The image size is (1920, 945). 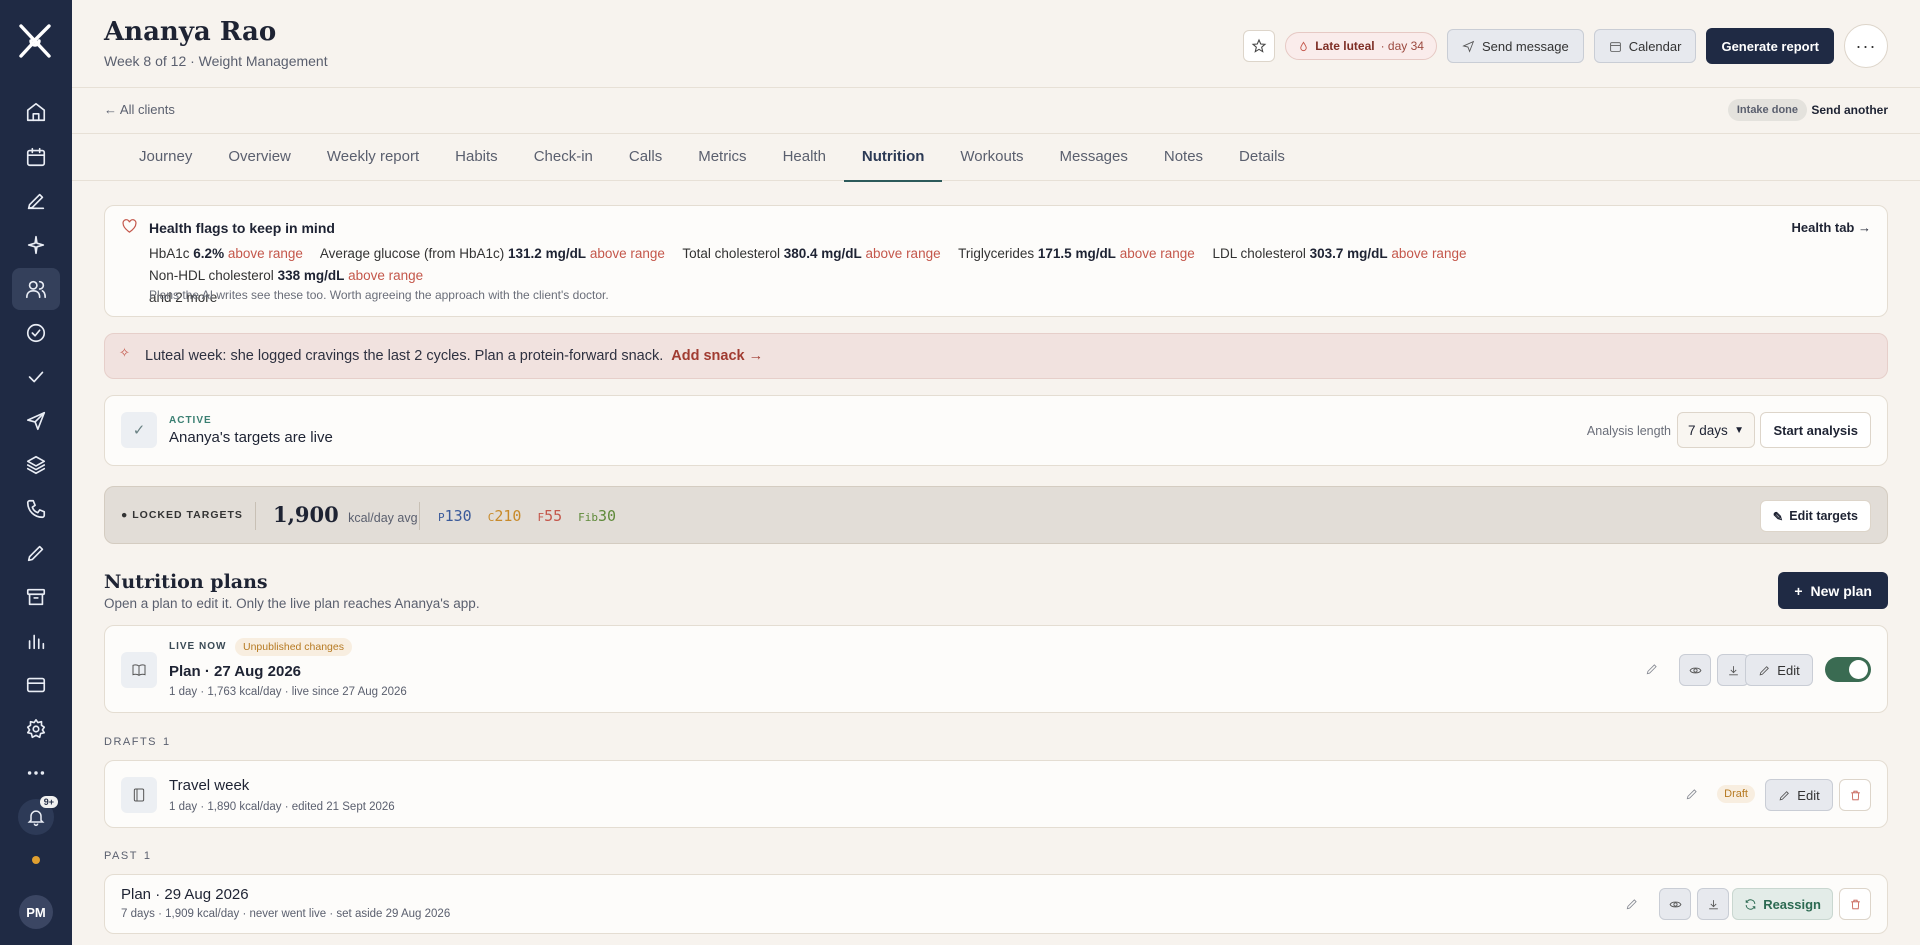 What do you see at coordinates (1779, 670) in the screenshot?
I see `edit-plan-button: Edit` at bounding box center [1779, 670].